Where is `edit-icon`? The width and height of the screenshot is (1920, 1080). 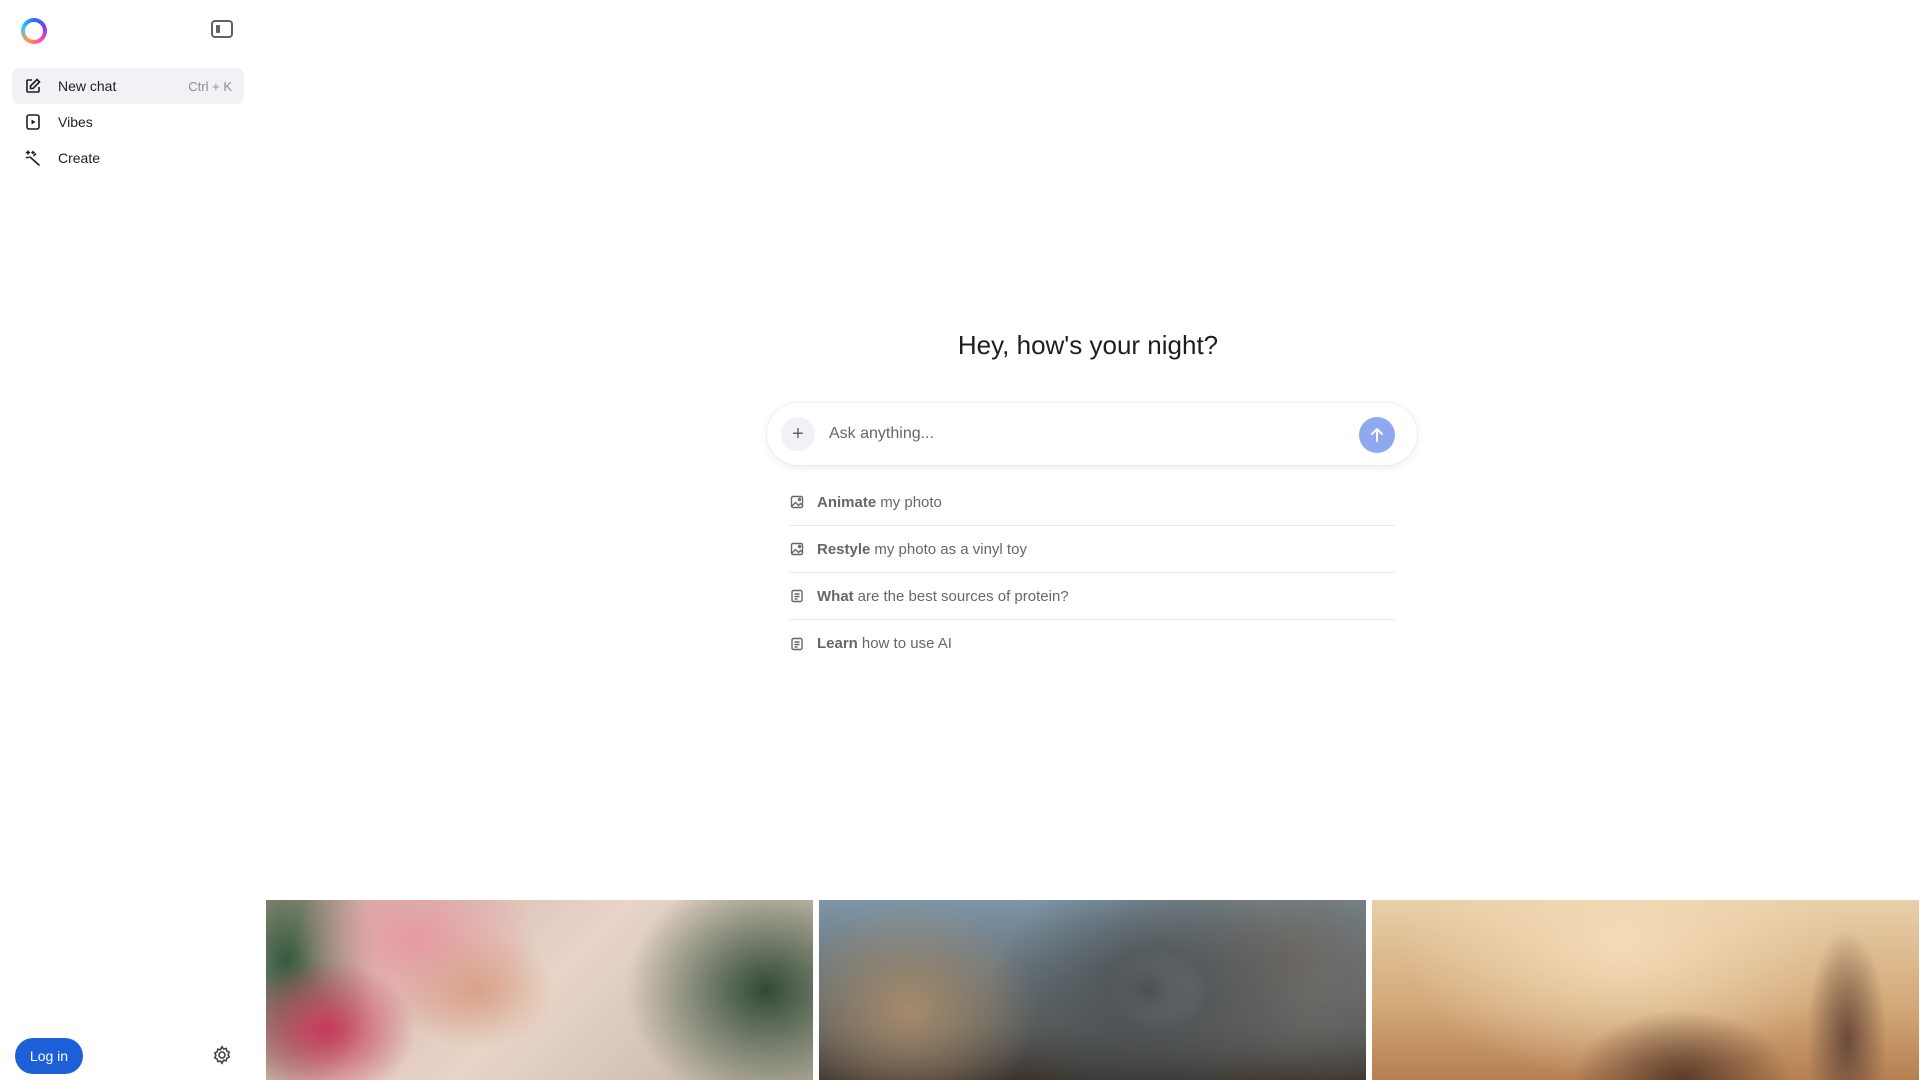
edit-icon is located at coordinates (33, 86).